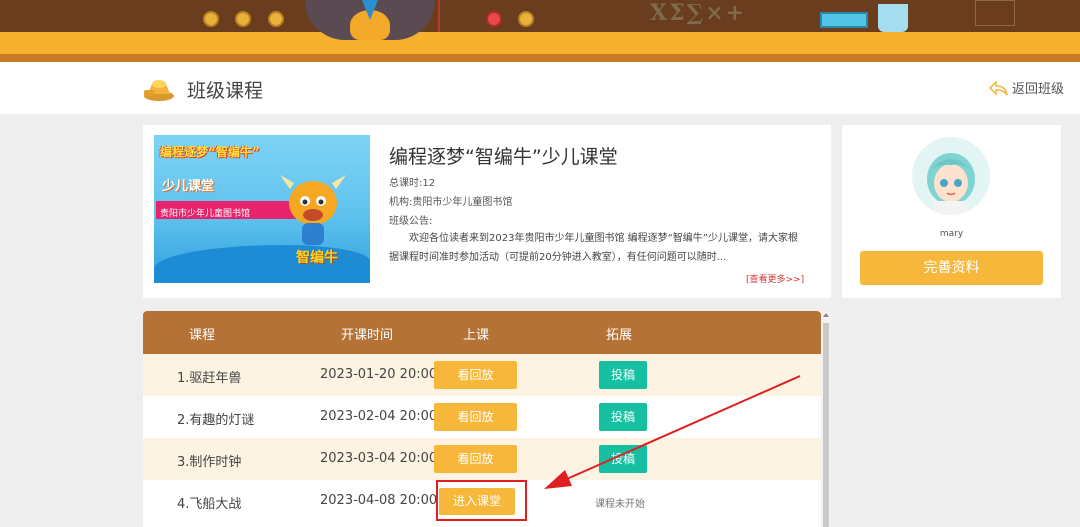  What do you see at coordinates (476, 335) in the screenshot?
I see `column-header-class: 上课` at bounding box center [476, 335].